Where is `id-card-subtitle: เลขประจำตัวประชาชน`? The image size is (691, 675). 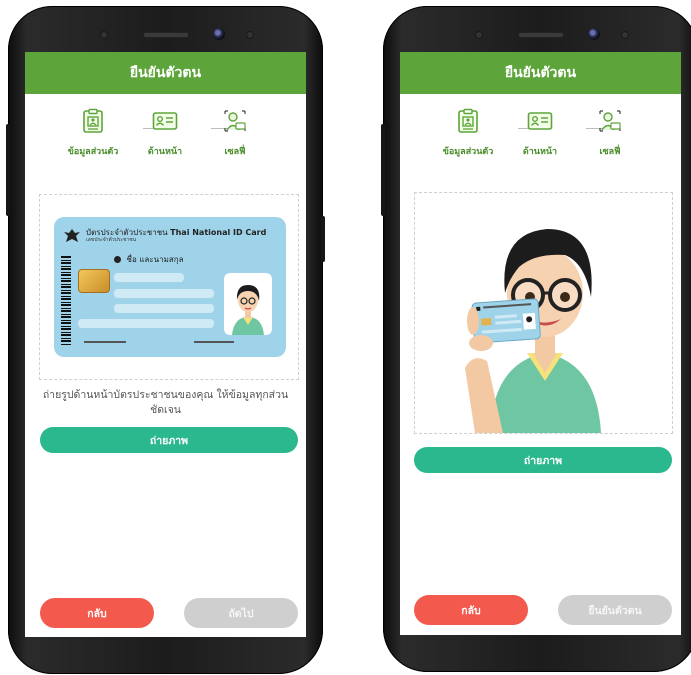 id-card-subtitle: เลขประจำตัวประชาชน is located at coordinates (111, 240).